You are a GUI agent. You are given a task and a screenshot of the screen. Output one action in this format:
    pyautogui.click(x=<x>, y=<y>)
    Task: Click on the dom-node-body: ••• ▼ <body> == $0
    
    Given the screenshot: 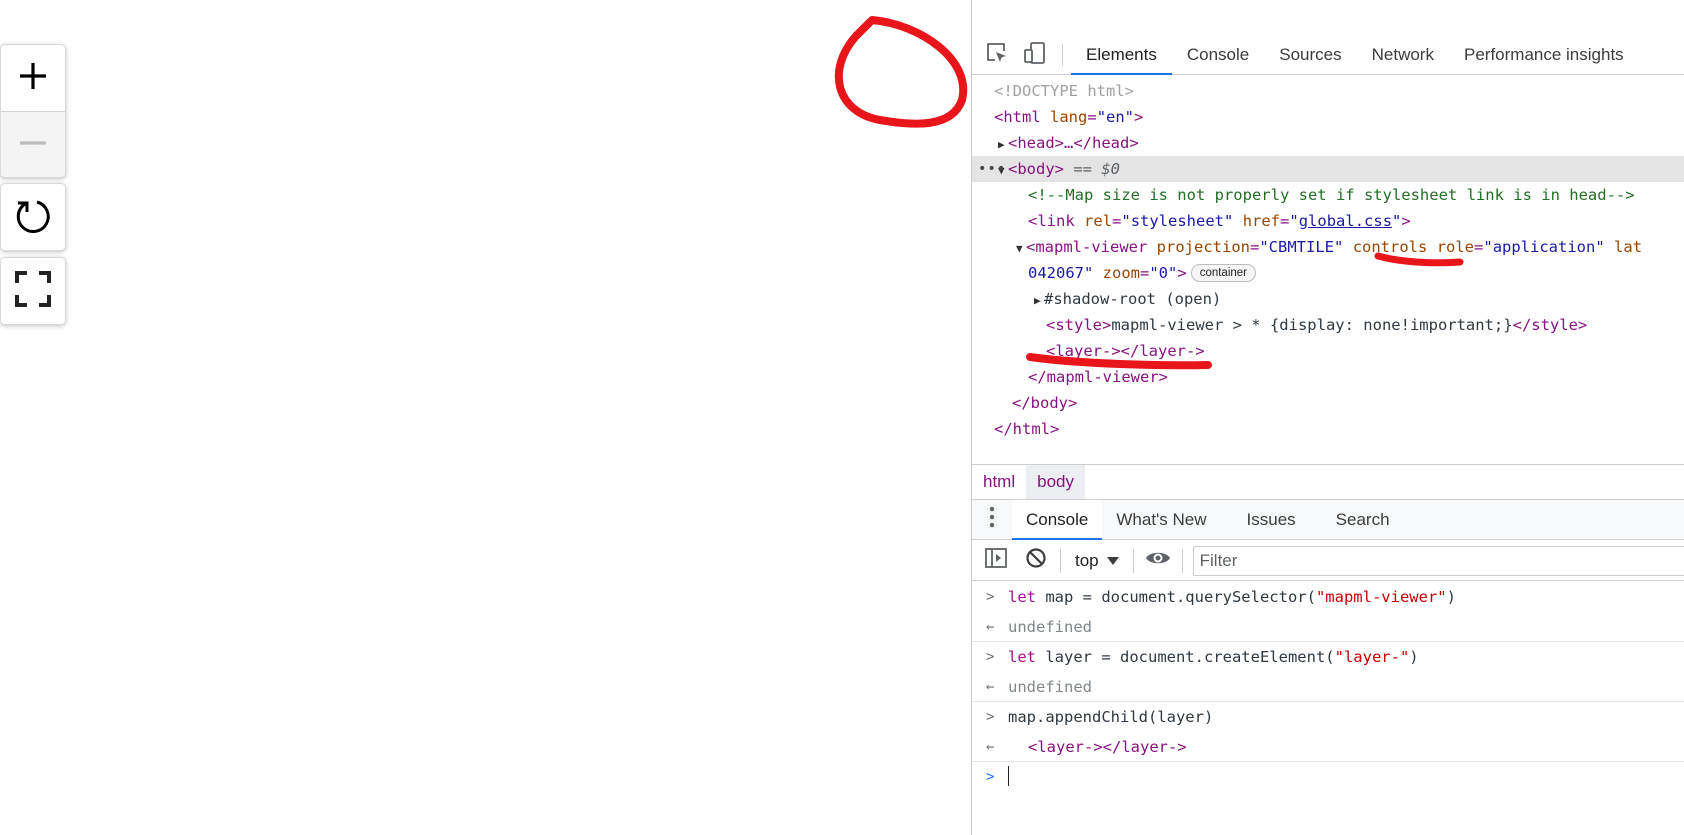 What is the action you would take?
    pyautogui.click(x=1328, y=169)
    